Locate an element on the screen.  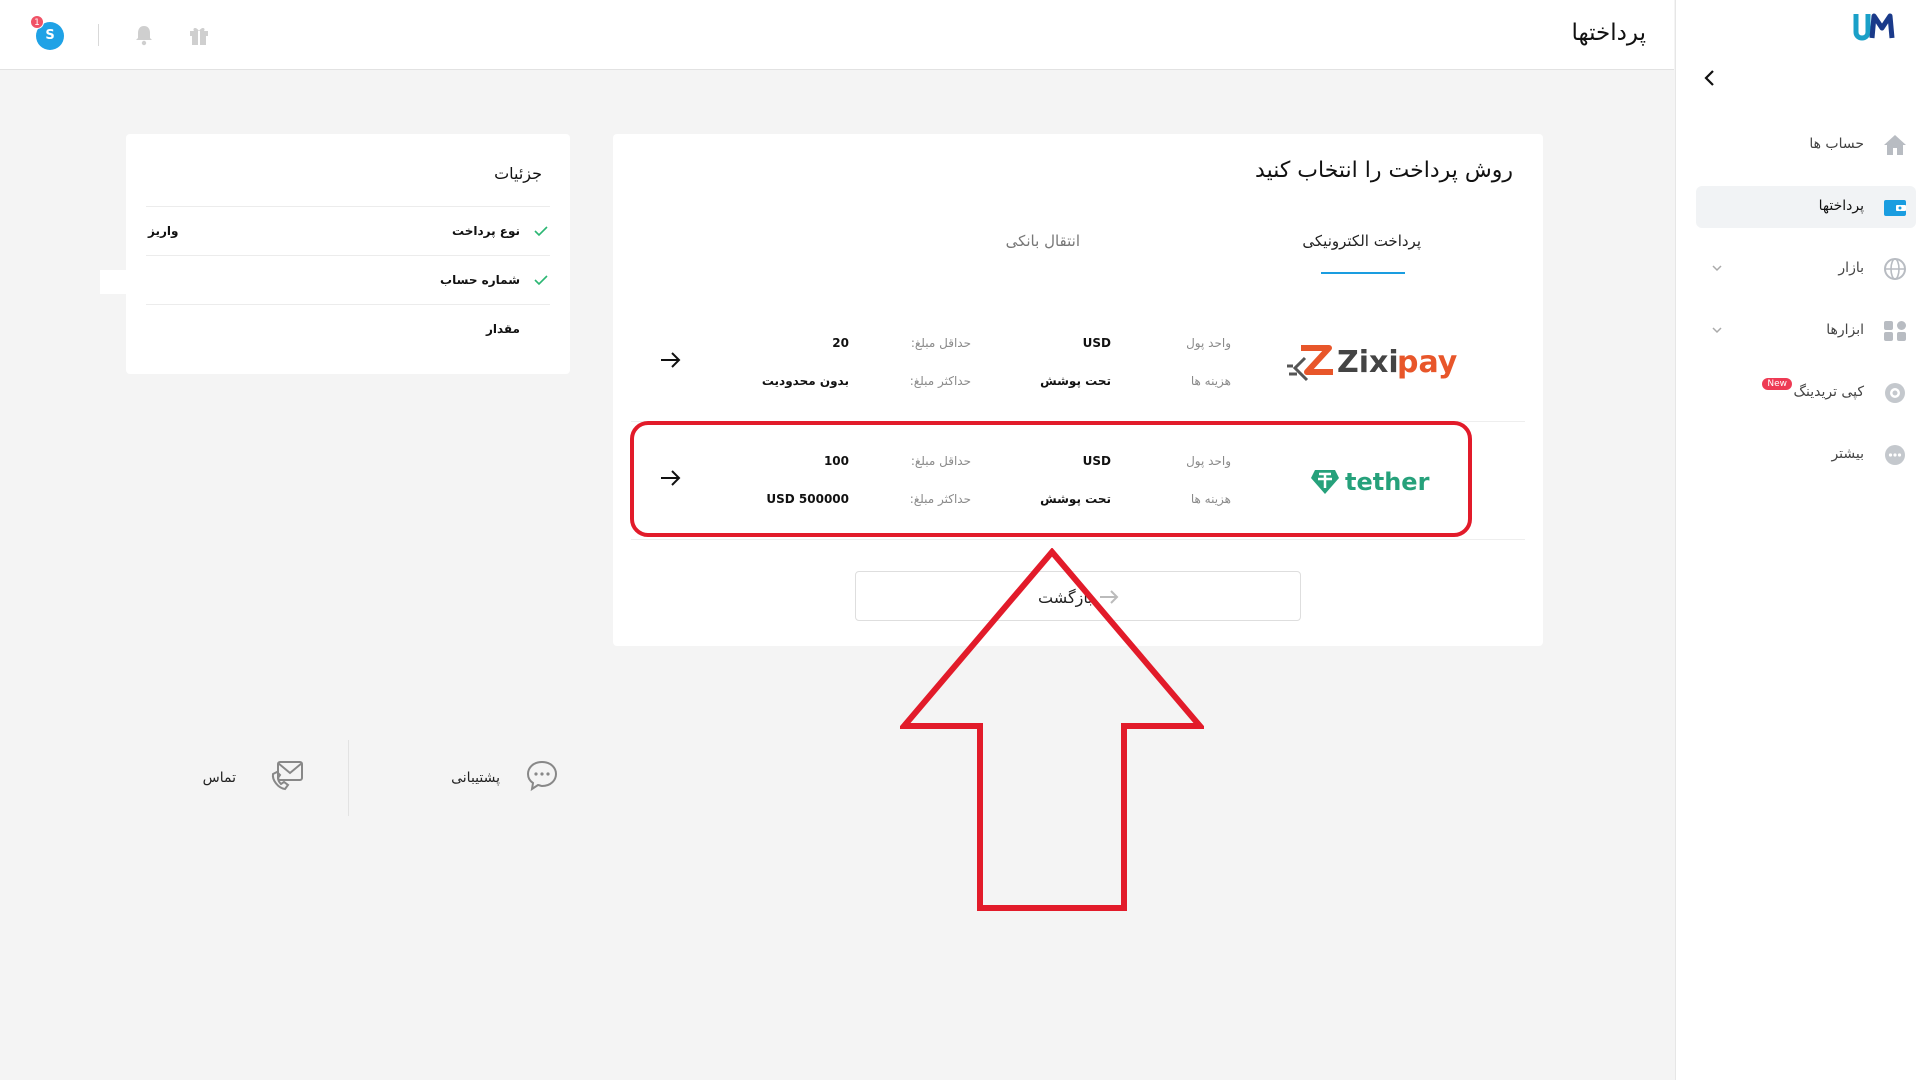
details-card: جزئیات نوع پرداخت واریز شماره حساب مقدار is located at coordinates (348, 254).